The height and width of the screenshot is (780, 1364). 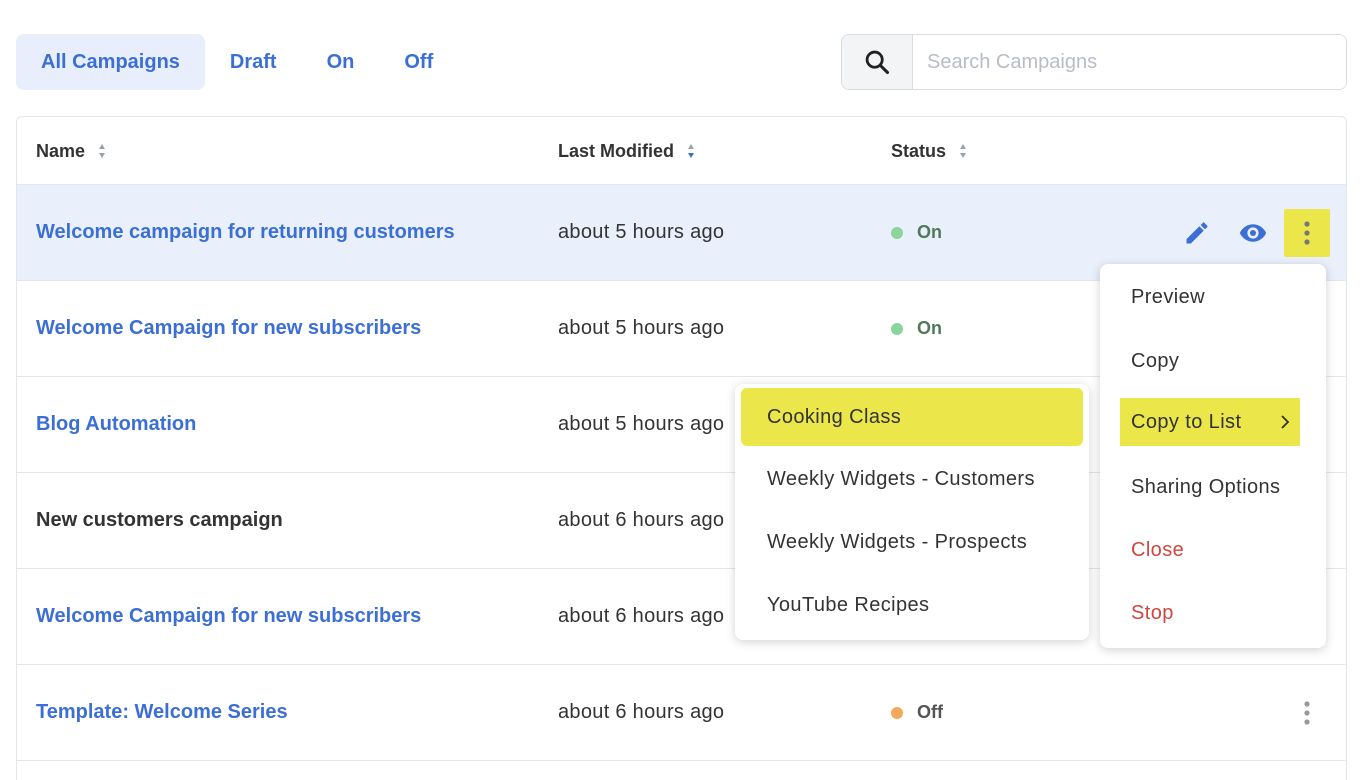 I want to click on search-box, so click(x=1094, y=62).